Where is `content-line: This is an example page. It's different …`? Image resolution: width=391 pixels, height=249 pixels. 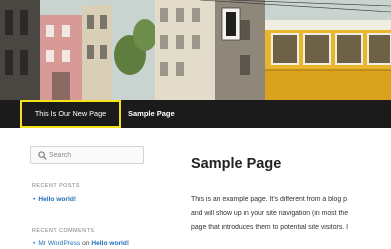
content-line: This is an example page. It's different … is located at coordinates (269, 199).